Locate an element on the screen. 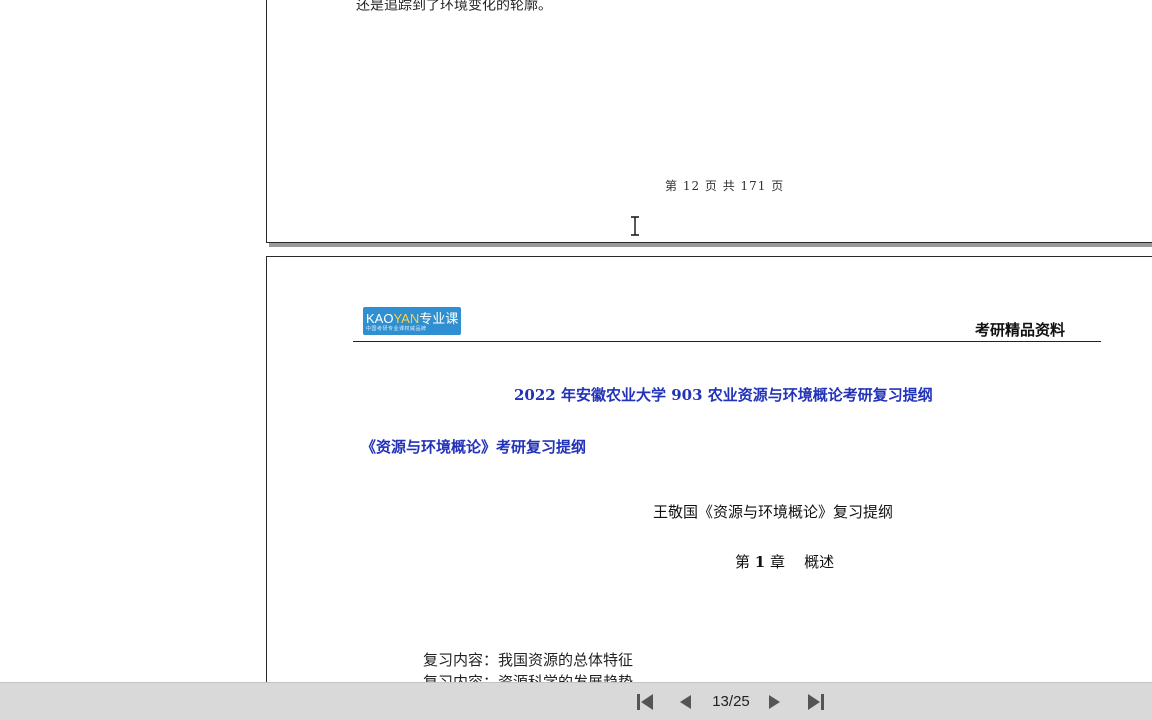 This screenshot has width=1152, height=720. chapter-prefix: 第 is located at coordinates (743, 562).